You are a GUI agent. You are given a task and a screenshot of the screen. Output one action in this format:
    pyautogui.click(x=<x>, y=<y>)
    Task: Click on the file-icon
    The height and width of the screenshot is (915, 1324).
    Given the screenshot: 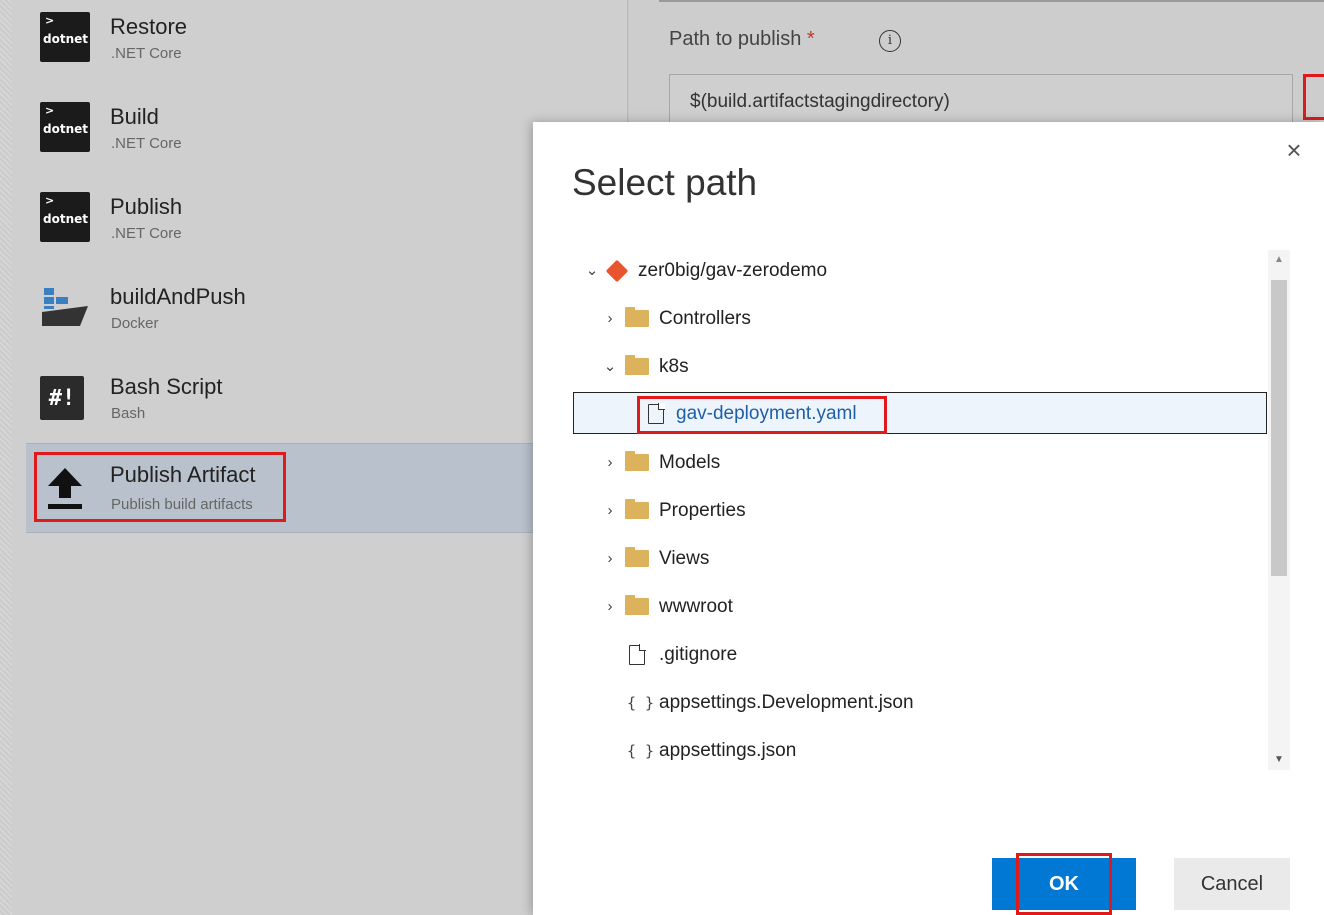 What is the action you would take?
    pyautogui.click(x=637, y=654)
    